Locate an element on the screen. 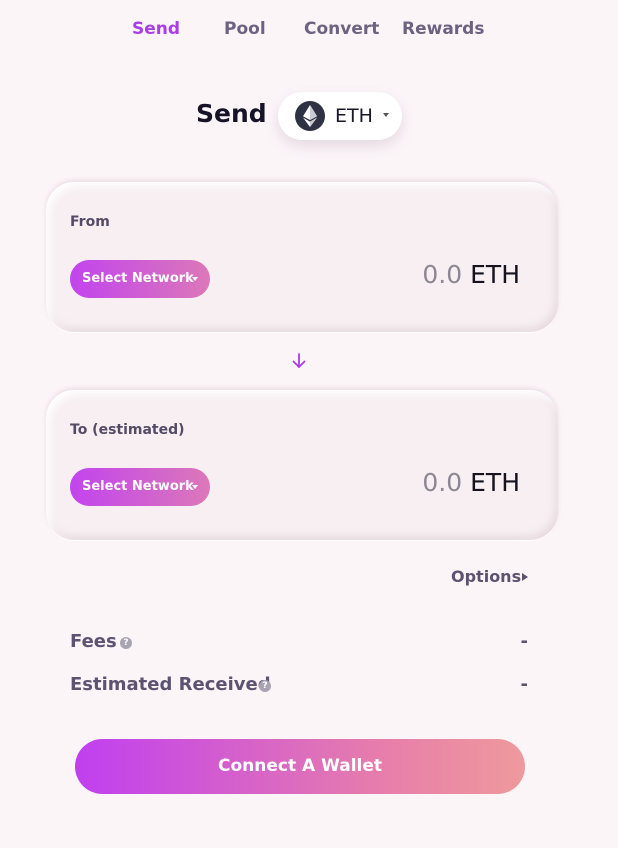  fees-value: - is located at coordinates (524, 641).